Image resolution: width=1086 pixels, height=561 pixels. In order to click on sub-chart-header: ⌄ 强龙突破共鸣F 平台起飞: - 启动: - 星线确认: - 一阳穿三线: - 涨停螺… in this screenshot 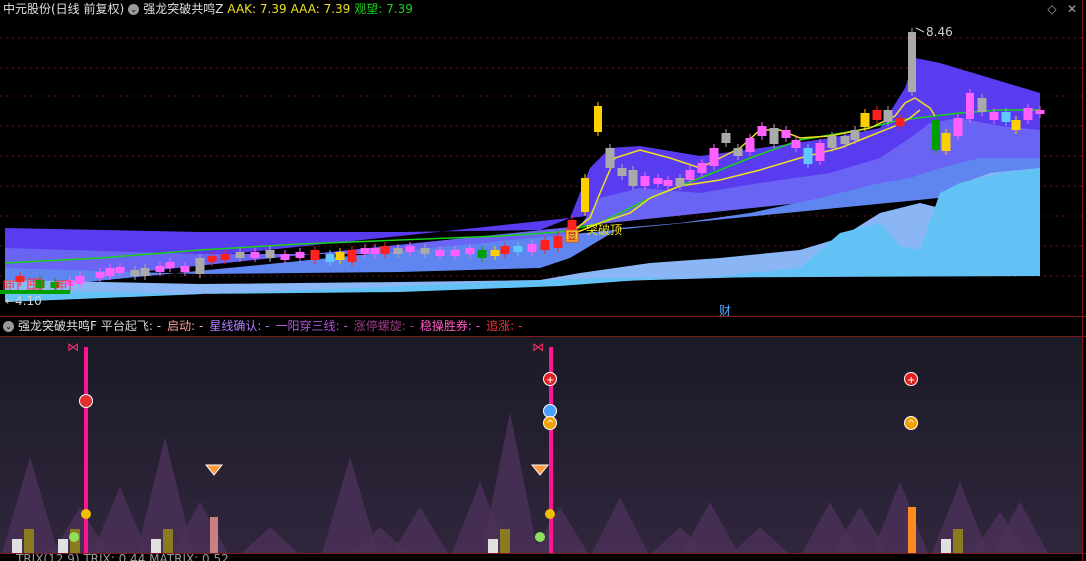, I will do `click(261, 326)`.